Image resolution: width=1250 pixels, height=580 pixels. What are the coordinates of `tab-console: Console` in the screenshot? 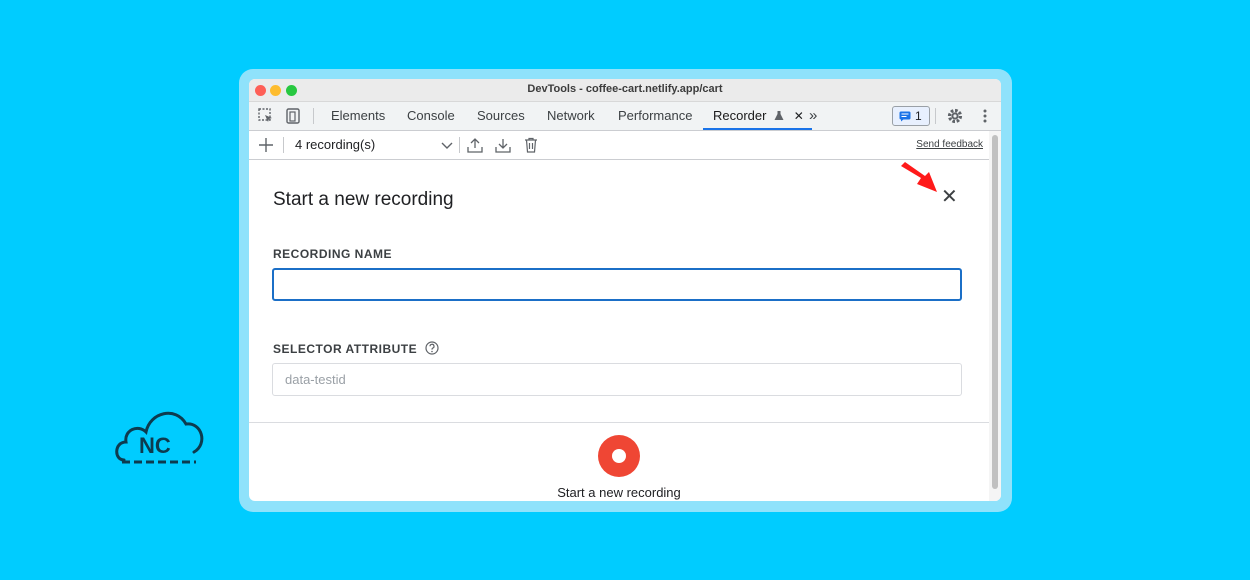 It's located at (431, 116).